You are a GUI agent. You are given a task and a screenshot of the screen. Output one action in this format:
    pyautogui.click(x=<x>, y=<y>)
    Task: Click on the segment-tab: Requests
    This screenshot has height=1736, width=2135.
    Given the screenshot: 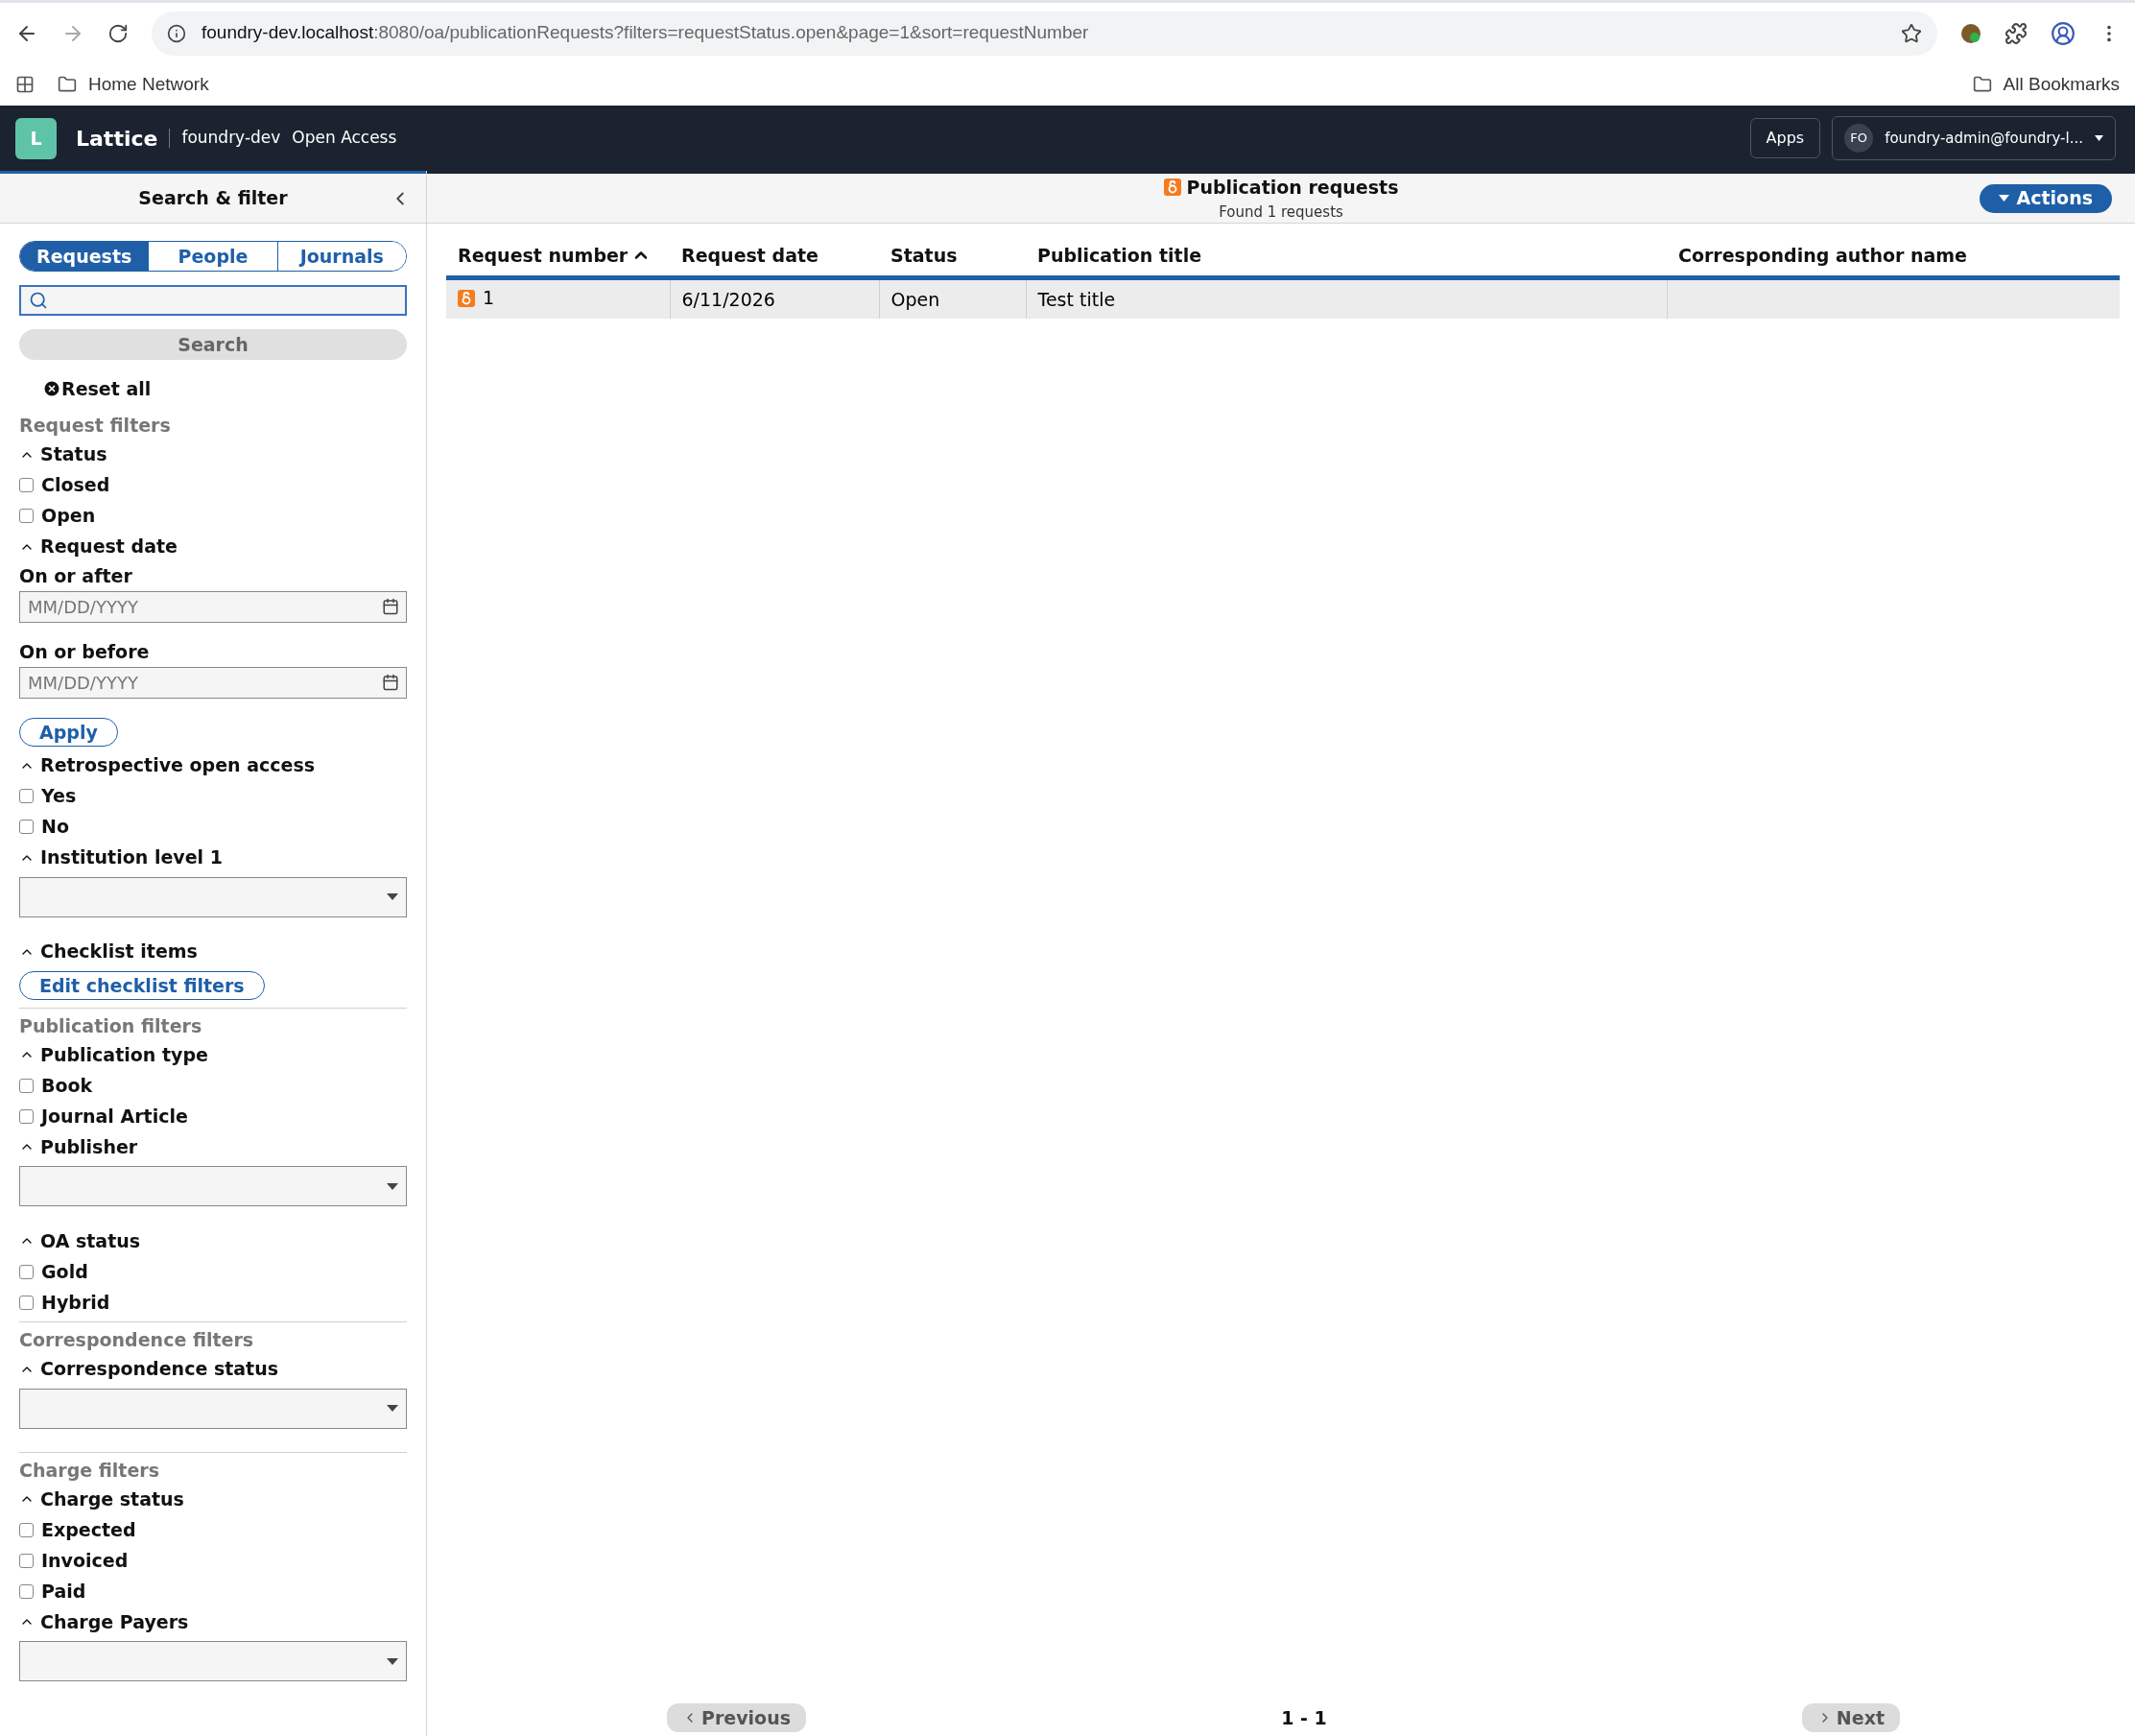 What is the action you would take?
    pyautogui.click(x=84, y=256)
    